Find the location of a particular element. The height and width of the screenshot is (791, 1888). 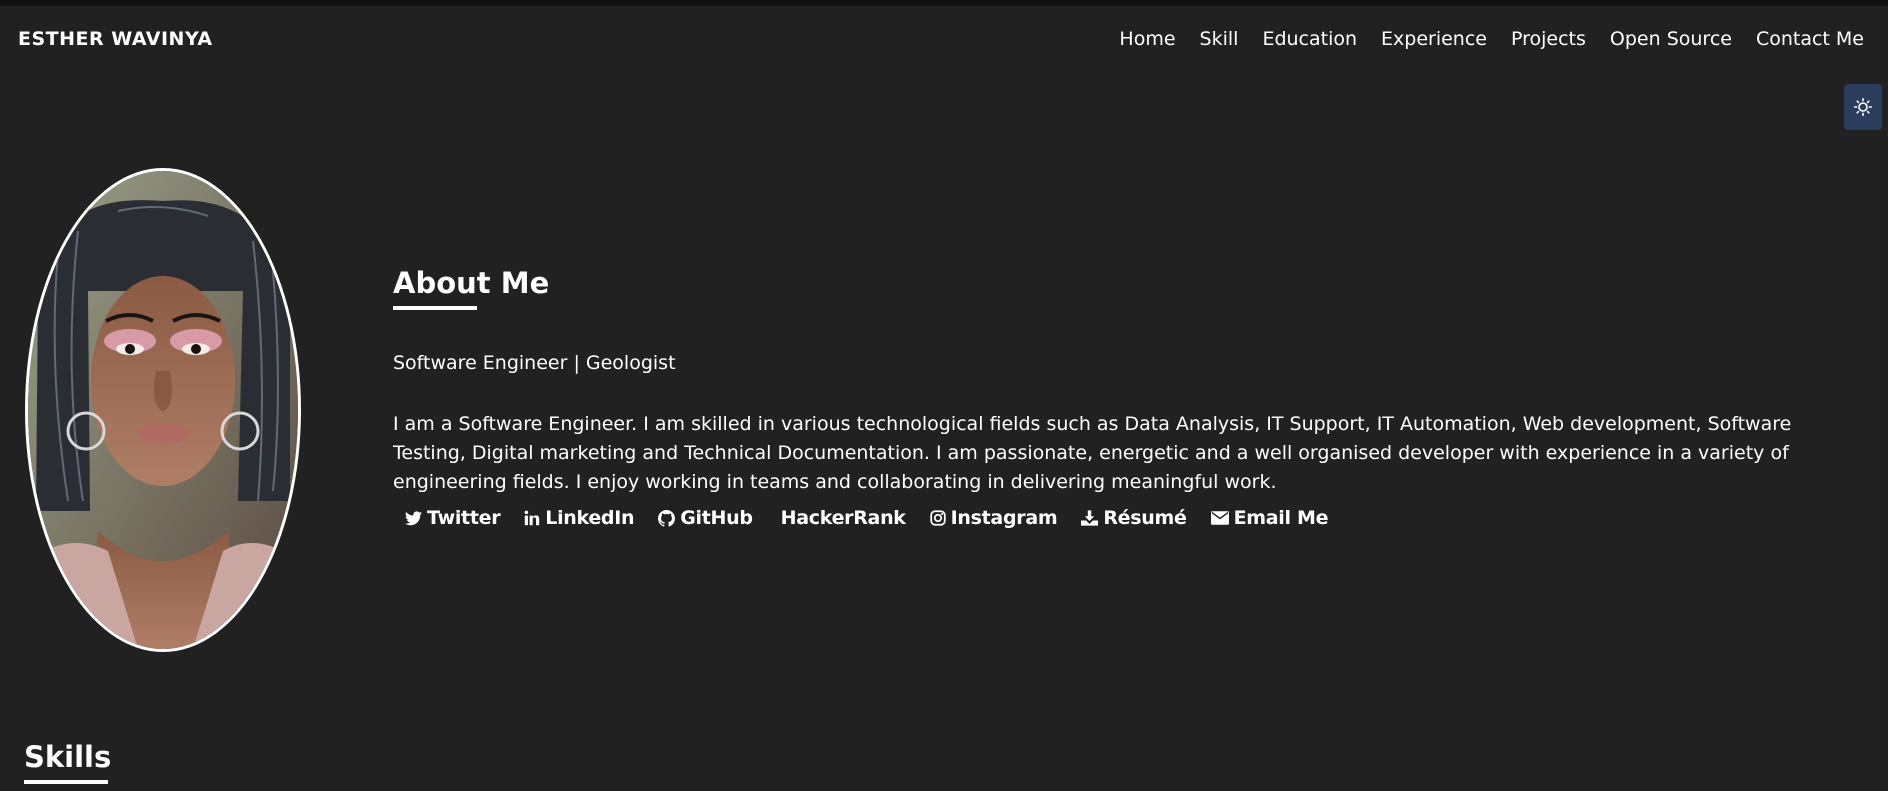

about-title-underline is located at coordinates (435, 308).